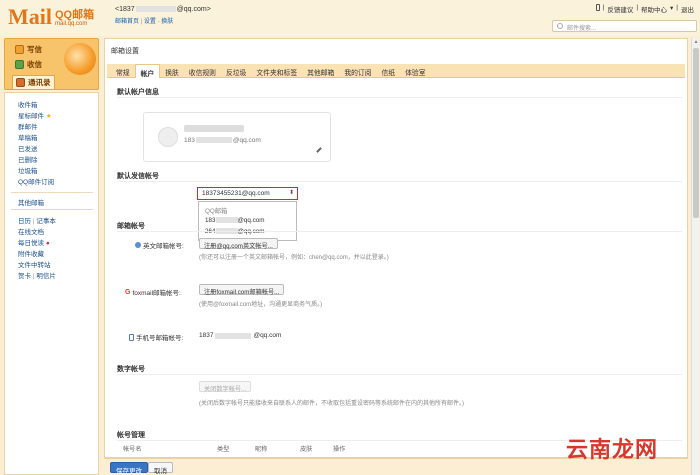 This screenshot has height=475, width=700. Describe the element at coordinates (28, 49) in the screenshot. I see `compose-button: 写信` at that location.